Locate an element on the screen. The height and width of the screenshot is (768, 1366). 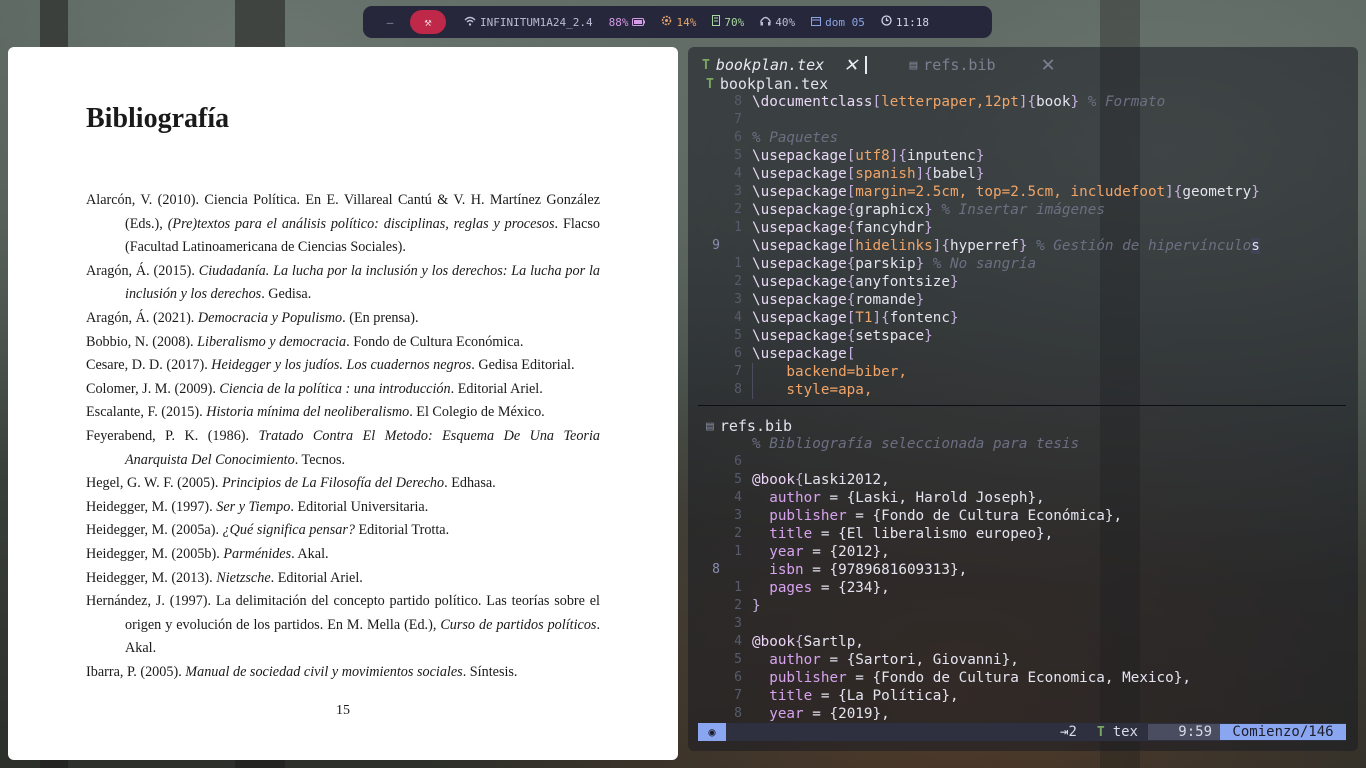
clock-icon is located at coordinates (886, 22).